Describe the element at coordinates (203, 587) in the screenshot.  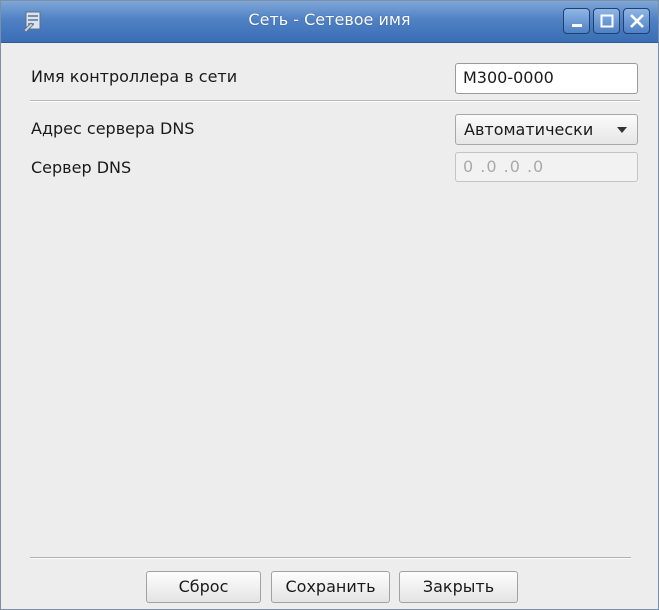
I see `reset-button: Сброс` at that location.